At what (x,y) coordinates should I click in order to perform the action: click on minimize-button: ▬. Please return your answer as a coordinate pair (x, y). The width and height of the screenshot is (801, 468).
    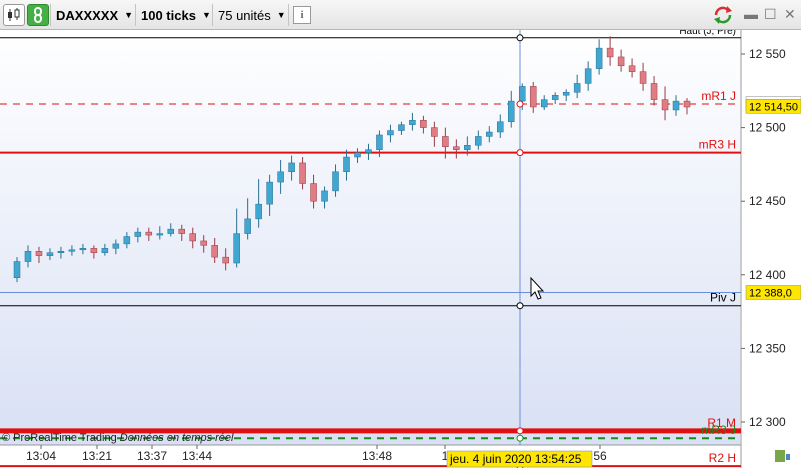
    Looking at the image, I should click on (751, 14).